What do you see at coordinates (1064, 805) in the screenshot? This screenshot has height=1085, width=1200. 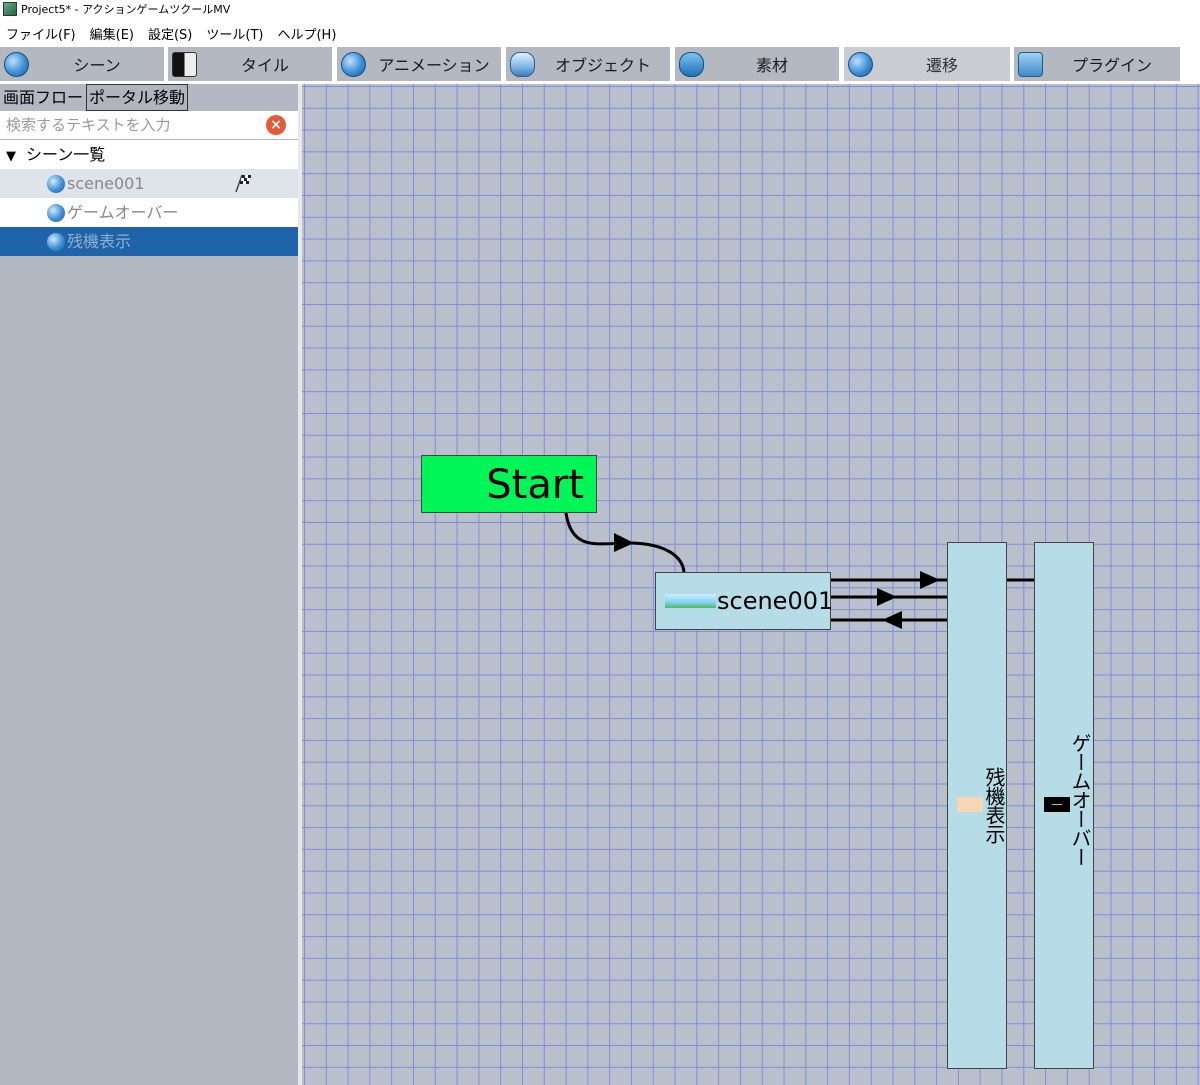 I see `scene-node-gameover: ゲームオーバー` at bounding box center [1064, 805].